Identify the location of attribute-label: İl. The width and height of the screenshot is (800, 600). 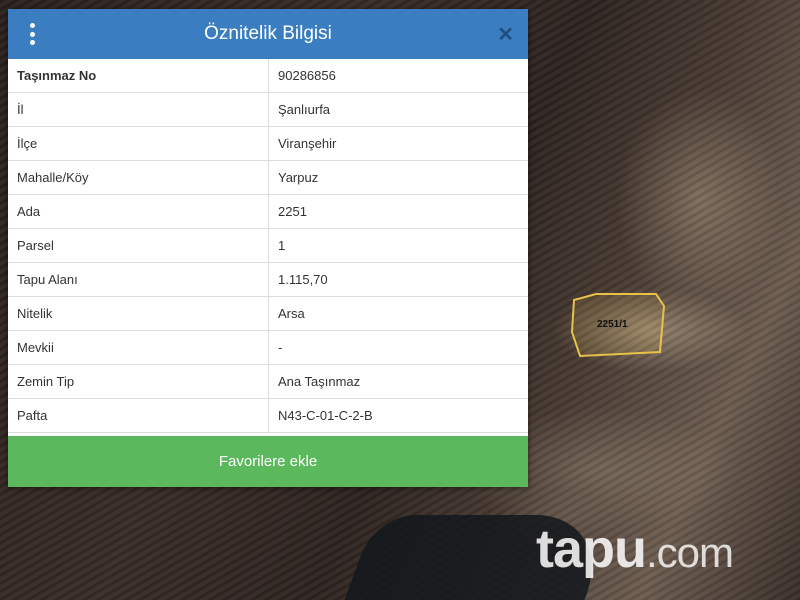
(138, 109).